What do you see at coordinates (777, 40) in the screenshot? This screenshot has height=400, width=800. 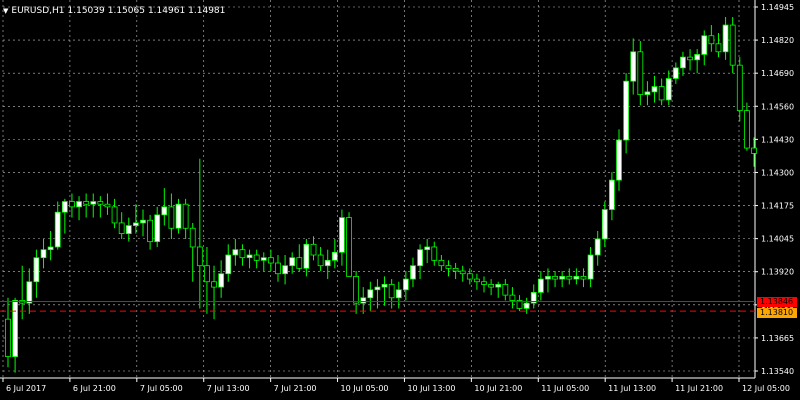 I see `price-tick-label: 1.14820` at bounding box center [777, 40].